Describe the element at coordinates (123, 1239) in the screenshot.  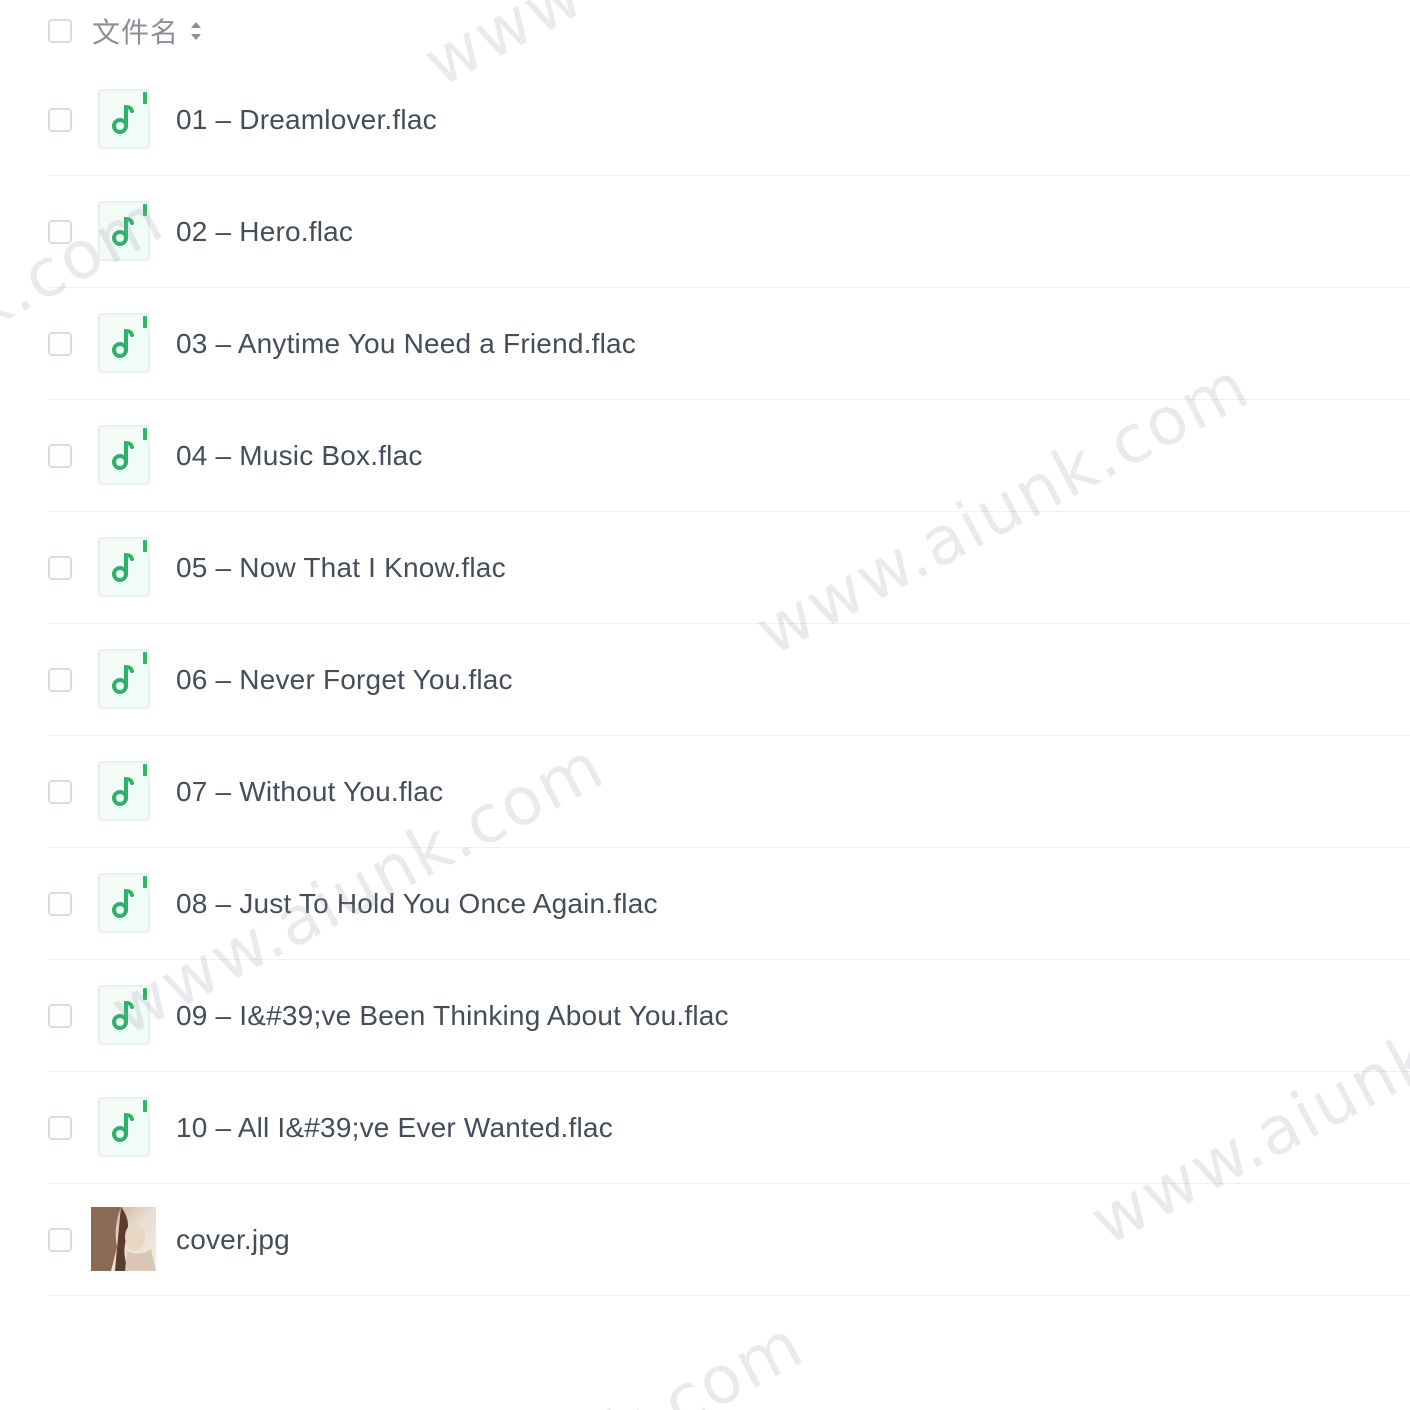
I see `image-thumbnail` at that location.